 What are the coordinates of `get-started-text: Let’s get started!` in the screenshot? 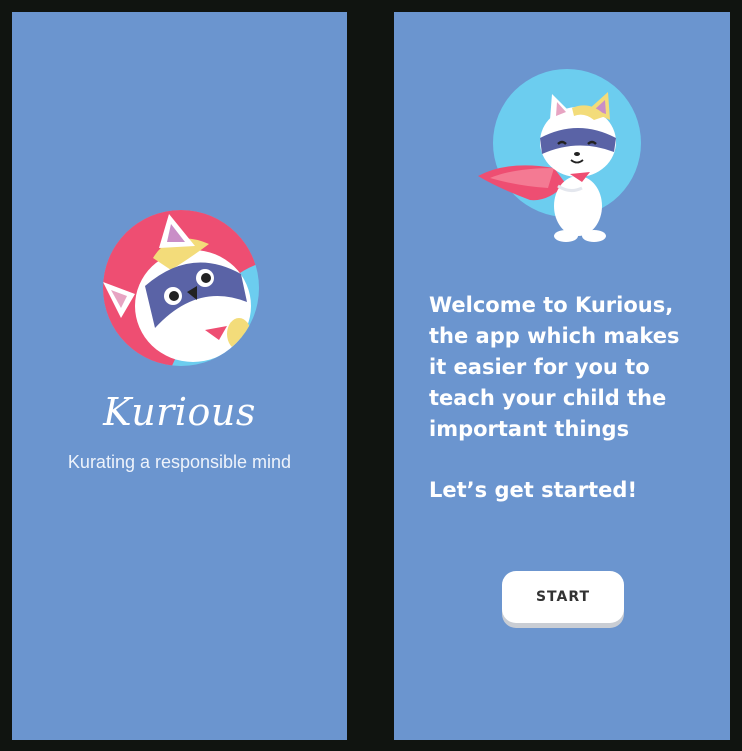 It's located at (533, 490).